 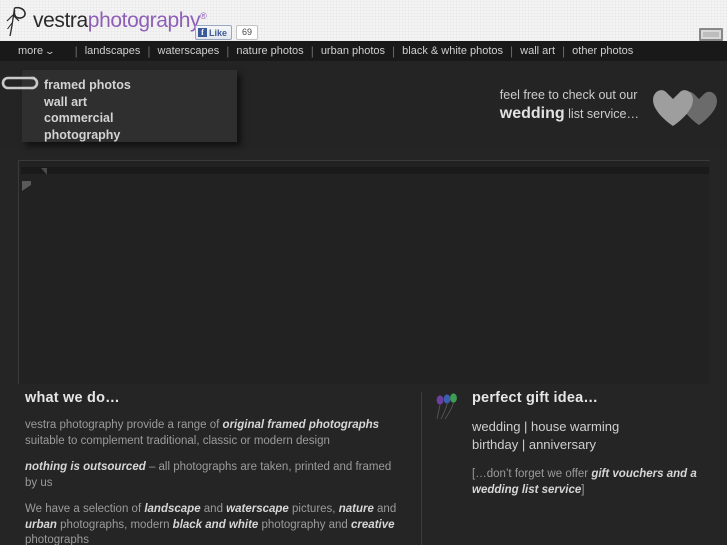 I want to click on p1-emphasis: original framed photographs, so click(x=301, y=425).